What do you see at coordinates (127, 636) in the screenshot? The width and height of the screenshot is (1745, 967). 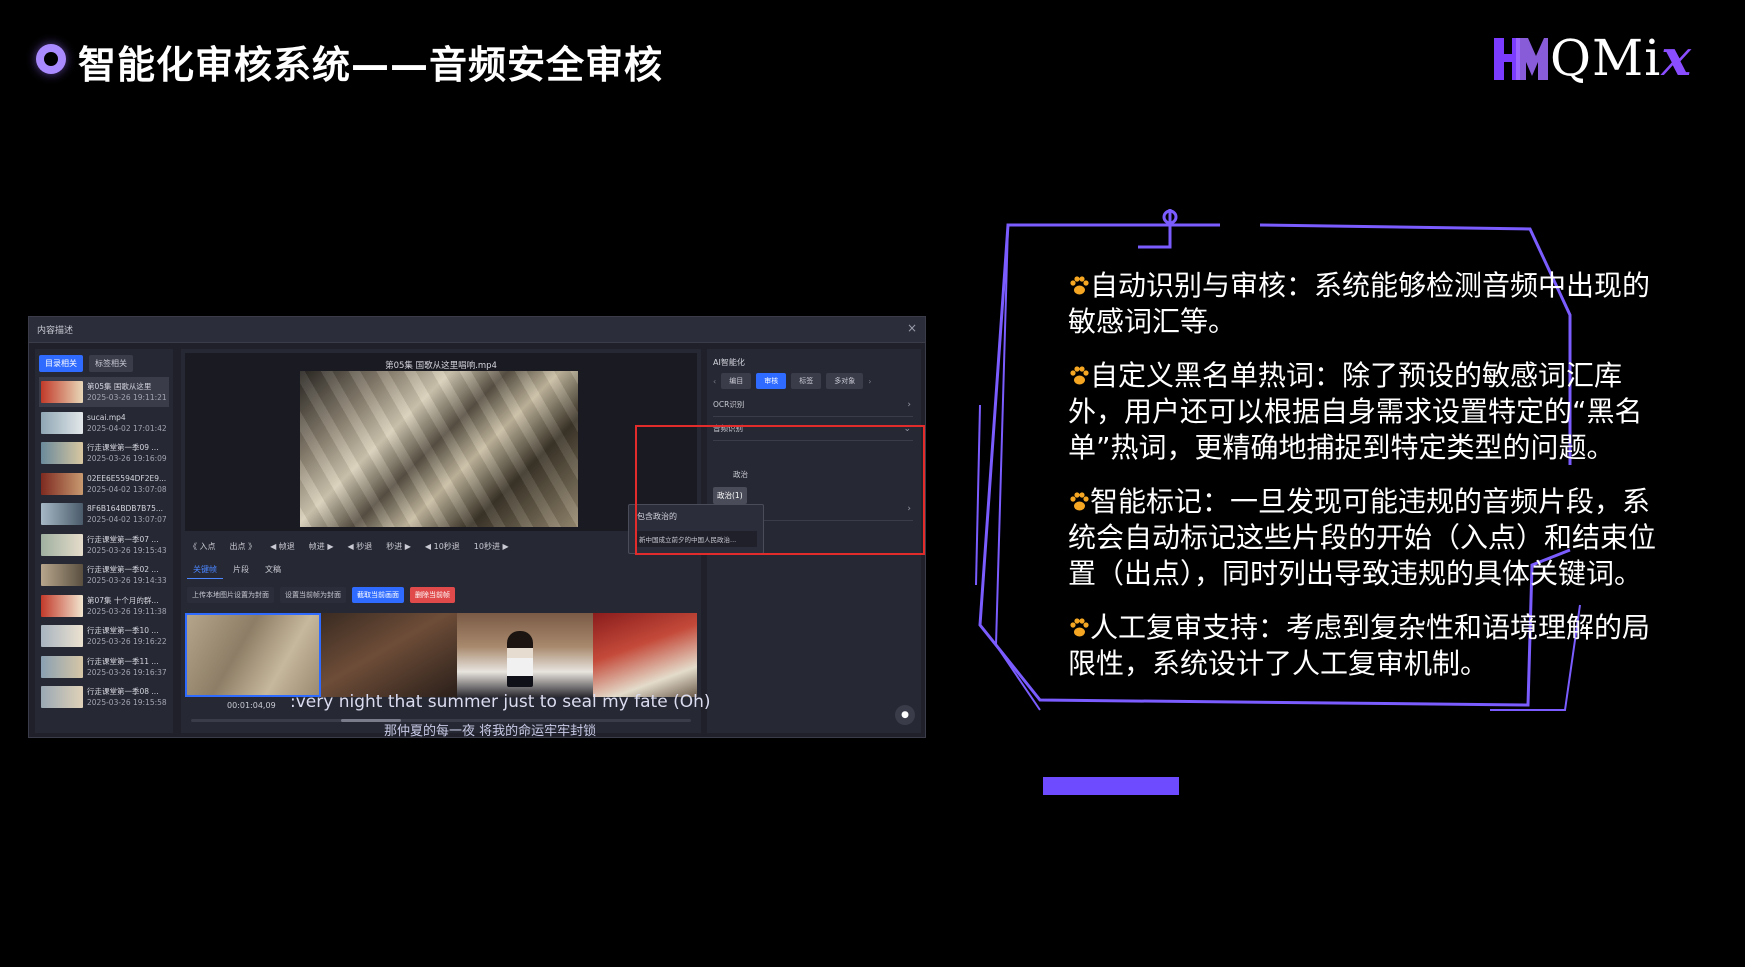 I see `file-meta: 行走课堂第一季10 ... 2025-03-26 19:16:22` at bounding box center [127, 636].